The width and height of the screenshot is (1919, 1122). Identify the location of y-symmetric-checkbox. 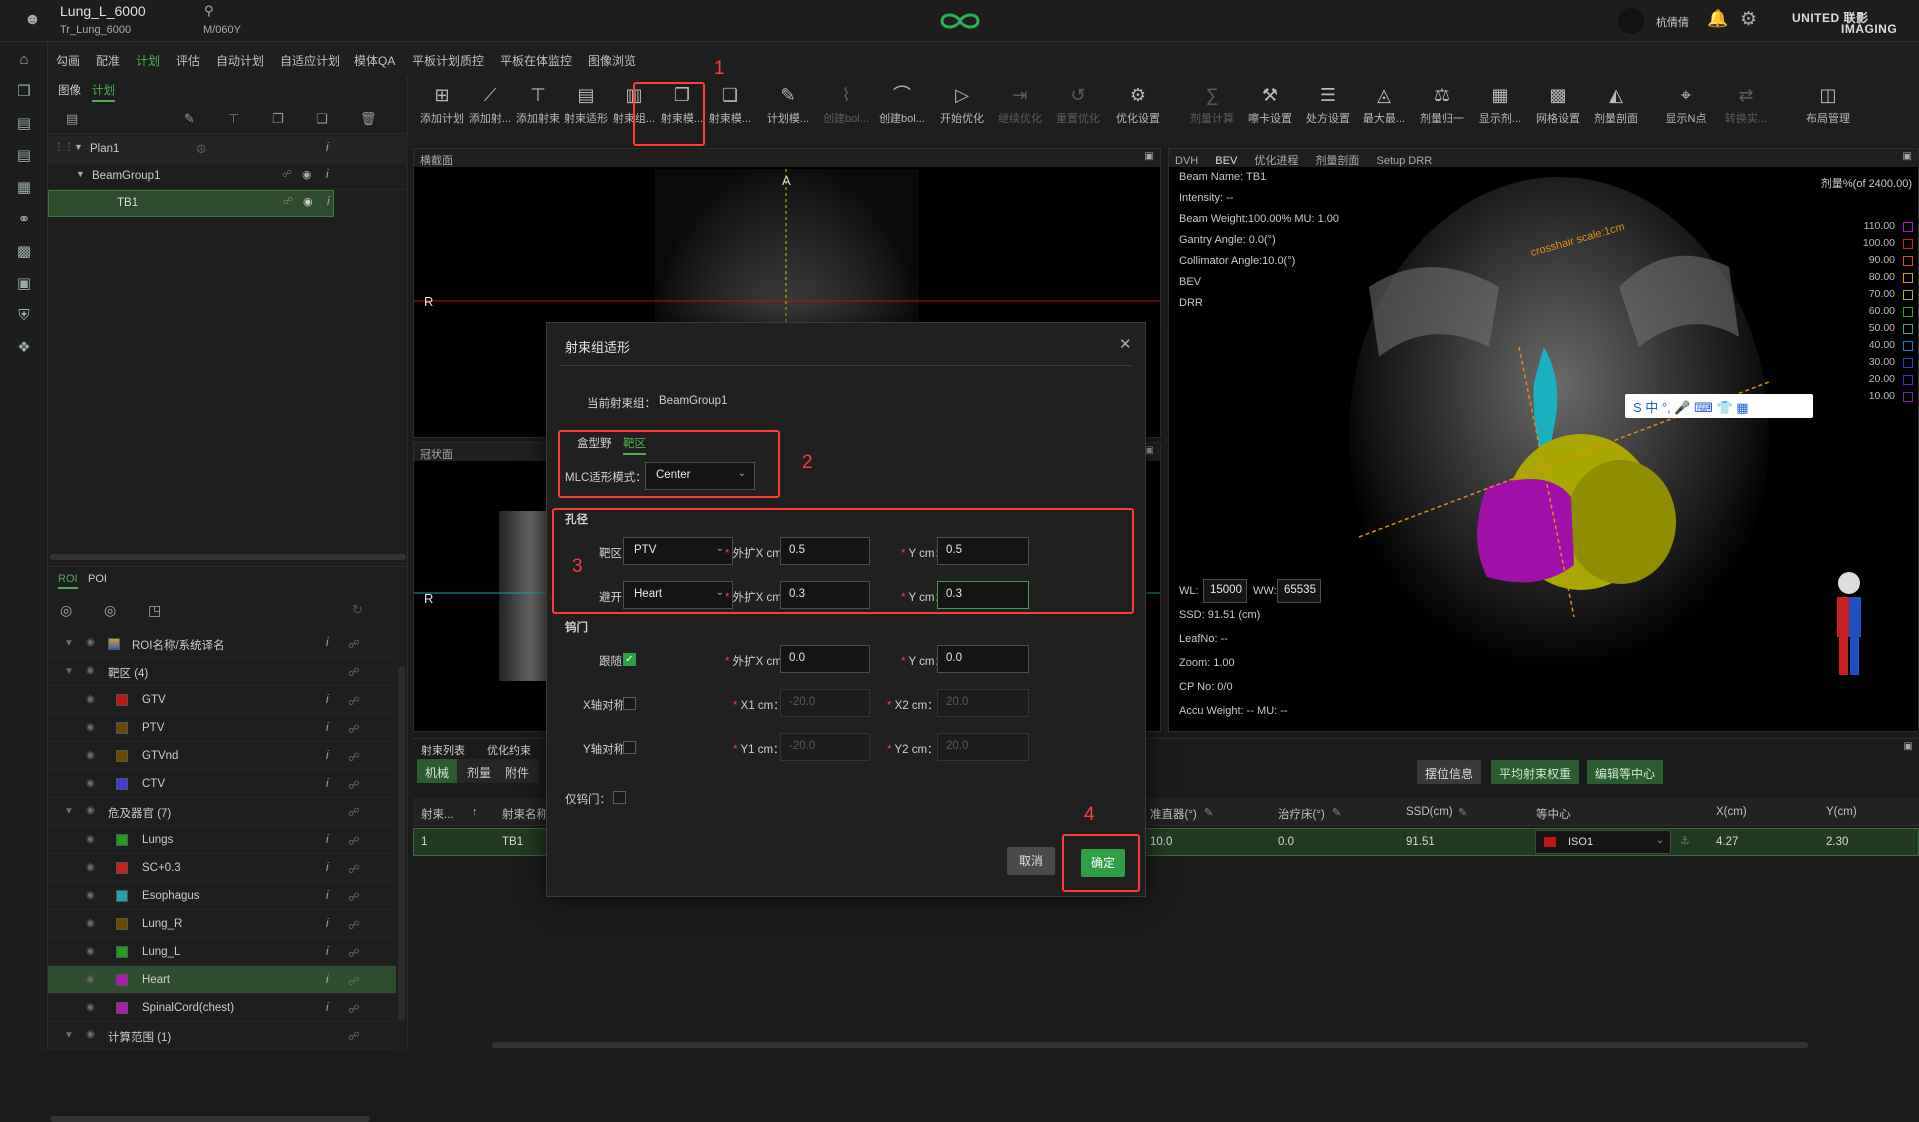
(629, 747).